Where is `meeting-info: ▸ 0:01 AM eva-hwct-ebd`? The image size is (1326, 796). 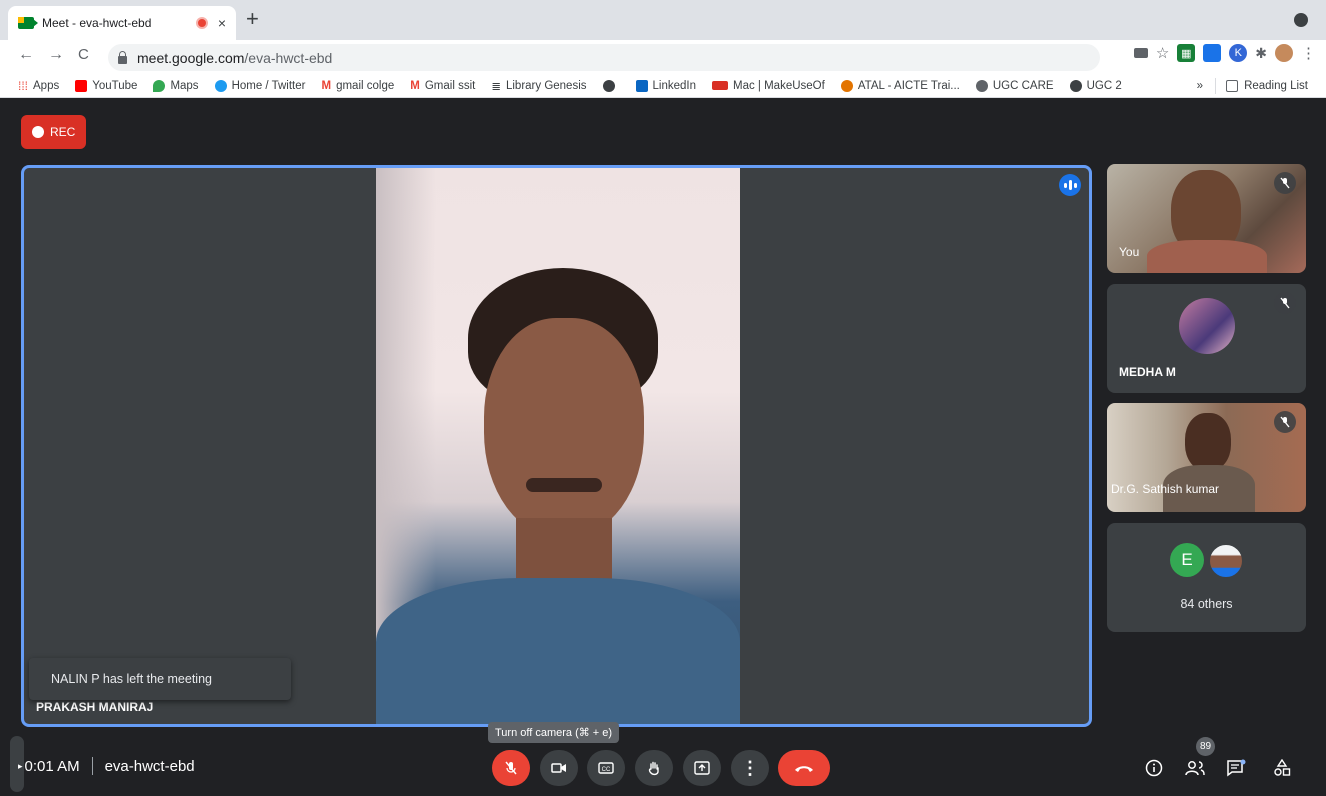 meeting-info: ▸ 0:01 AM eva-hwct-ebd is located at coordinates (106, 766).